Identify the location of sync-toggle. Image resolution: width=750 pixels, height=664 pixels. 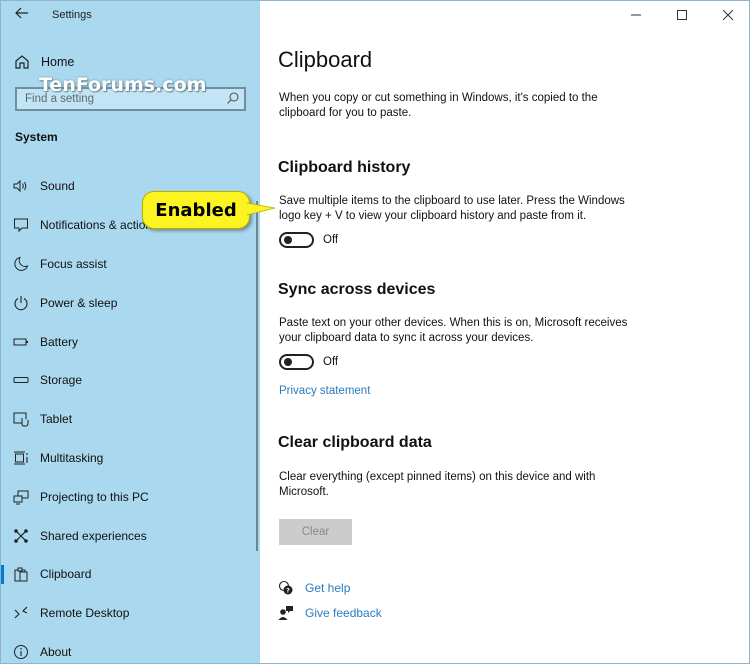
(296, 362).